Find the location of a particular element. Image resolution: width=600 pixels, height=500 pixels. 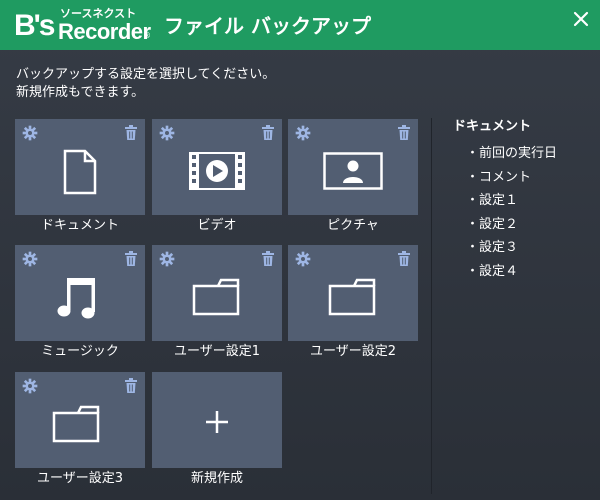

app-logo: B's ソースネクスト Recorder ® is located at coordinates (84, 26).